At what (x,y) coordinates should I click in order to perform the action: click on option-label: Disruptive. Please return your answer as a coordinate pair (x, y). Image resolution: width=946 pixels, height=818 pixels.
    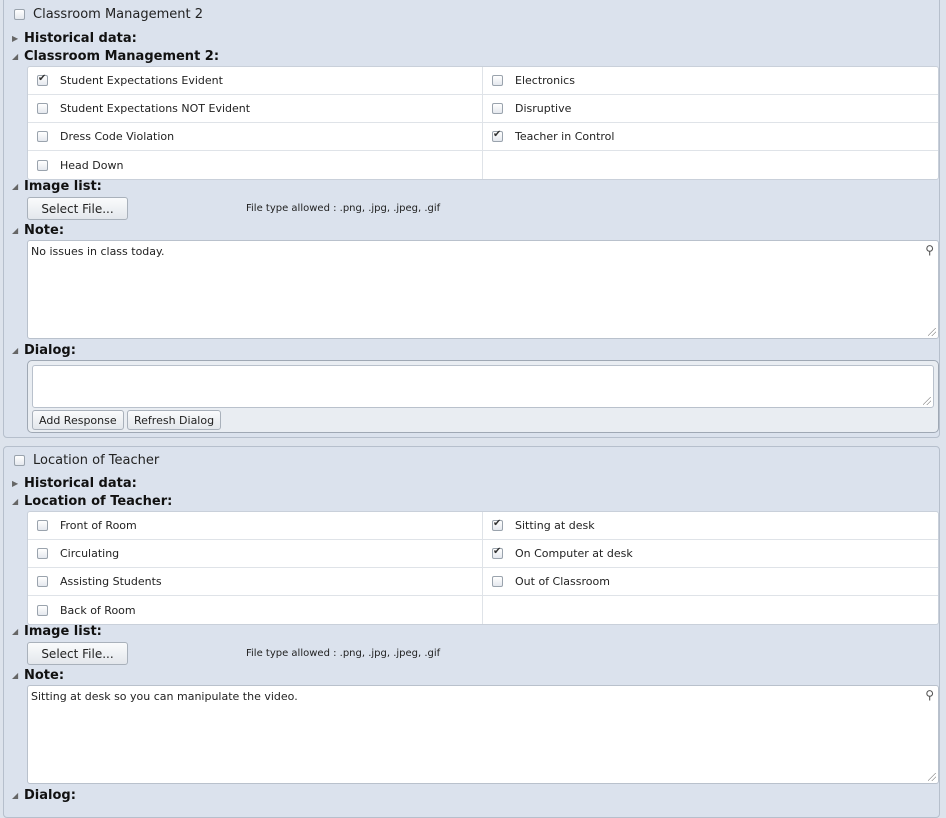
    Looking at the image, I should click on (543, 108).